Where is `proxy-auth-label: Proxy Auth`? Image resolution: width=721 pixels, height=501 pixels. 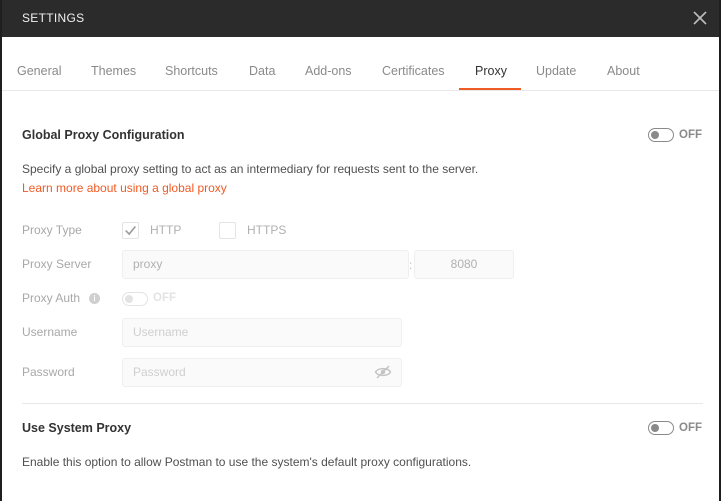
proxy-auth-label: Proxy Auth is located at coordinates (51, 298).